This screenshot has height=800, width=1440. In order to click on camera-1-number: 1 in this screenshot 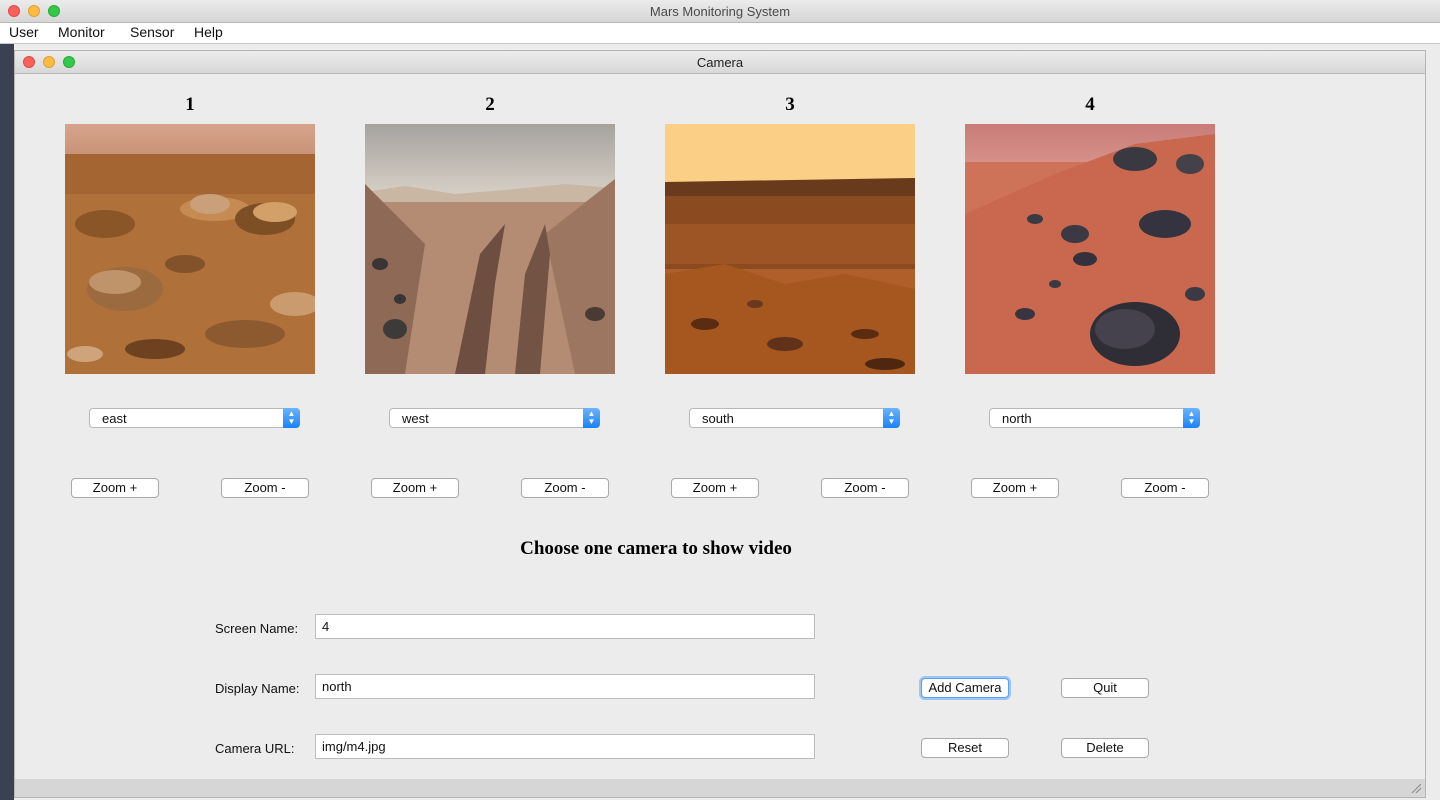, I will do `click(190, 104)`.